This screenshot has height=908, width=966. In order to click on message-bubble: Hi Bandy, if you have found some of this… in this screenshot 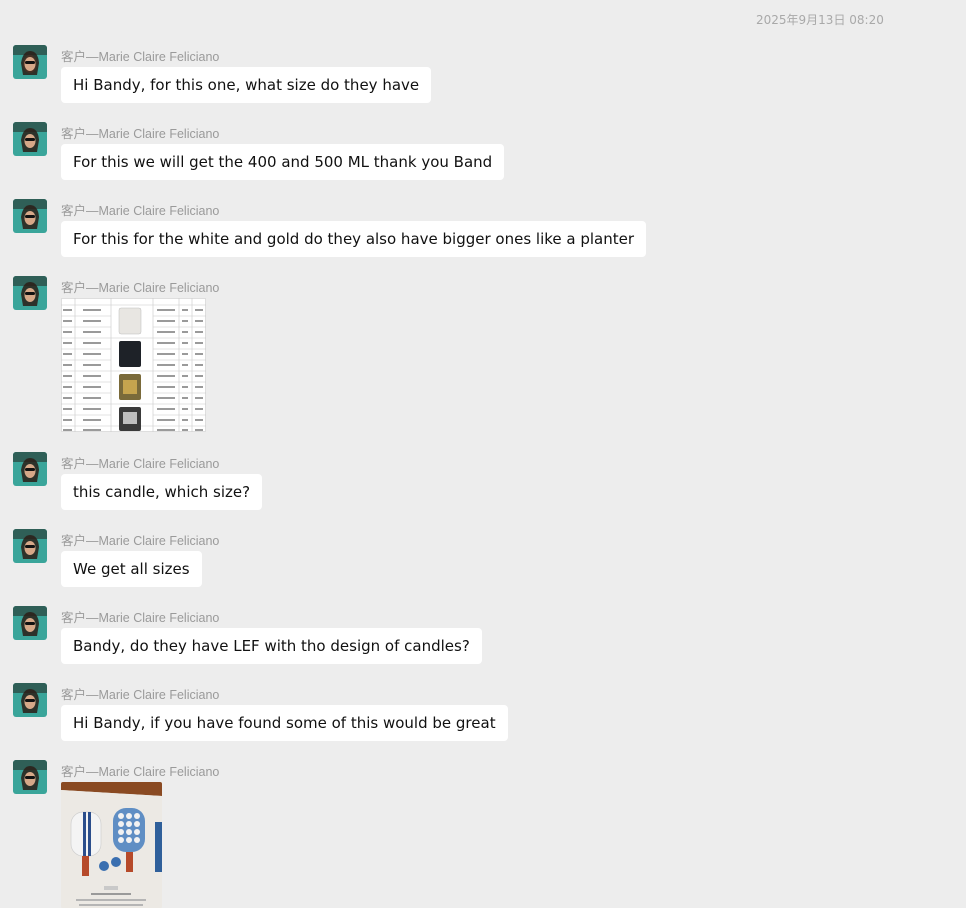, I will do `click(284, 723)`.